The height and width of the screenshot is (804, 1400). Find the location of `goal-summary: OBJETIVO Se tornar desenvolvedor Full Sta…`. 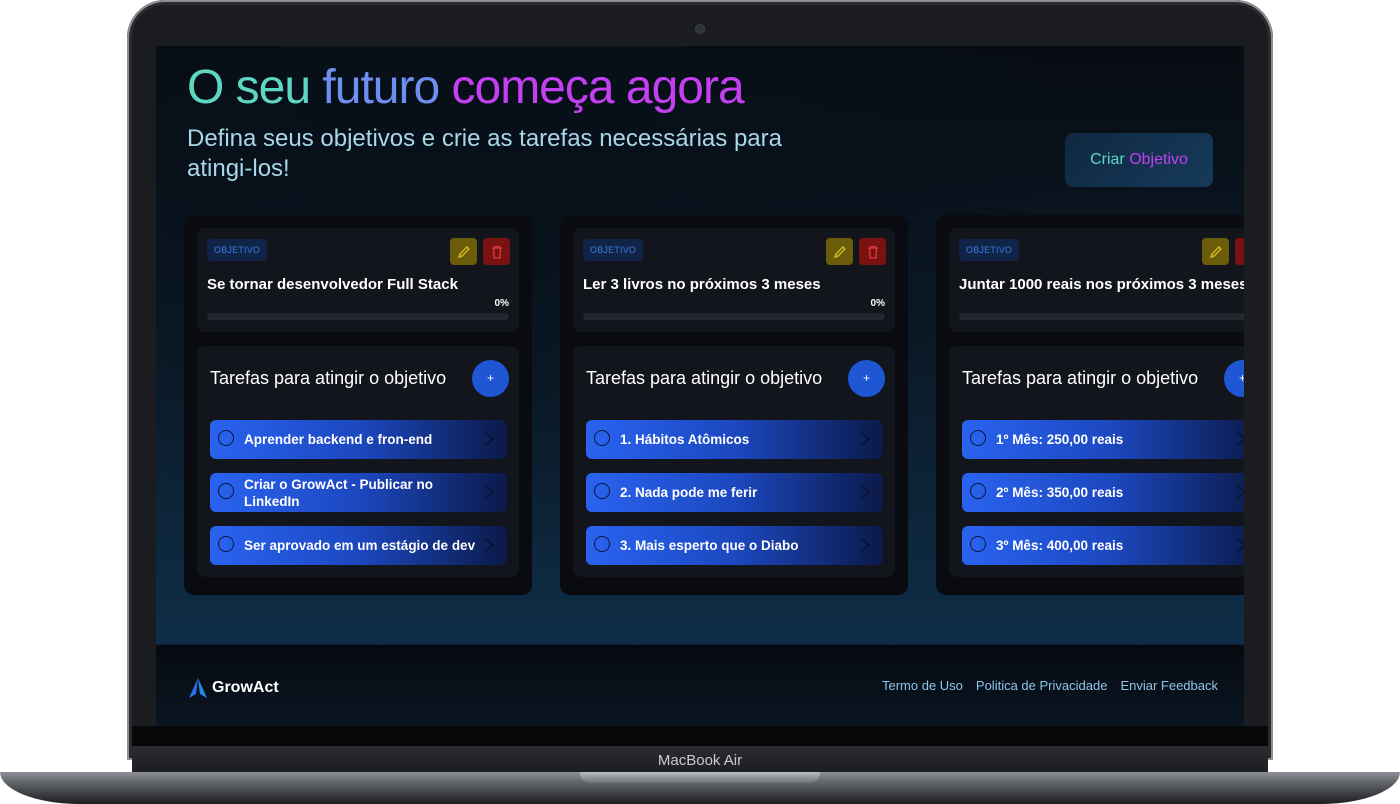

goal-summary: OBJETIVO Se tornar desenvolvedor Full Sta… is located at coordinates (358, 280).